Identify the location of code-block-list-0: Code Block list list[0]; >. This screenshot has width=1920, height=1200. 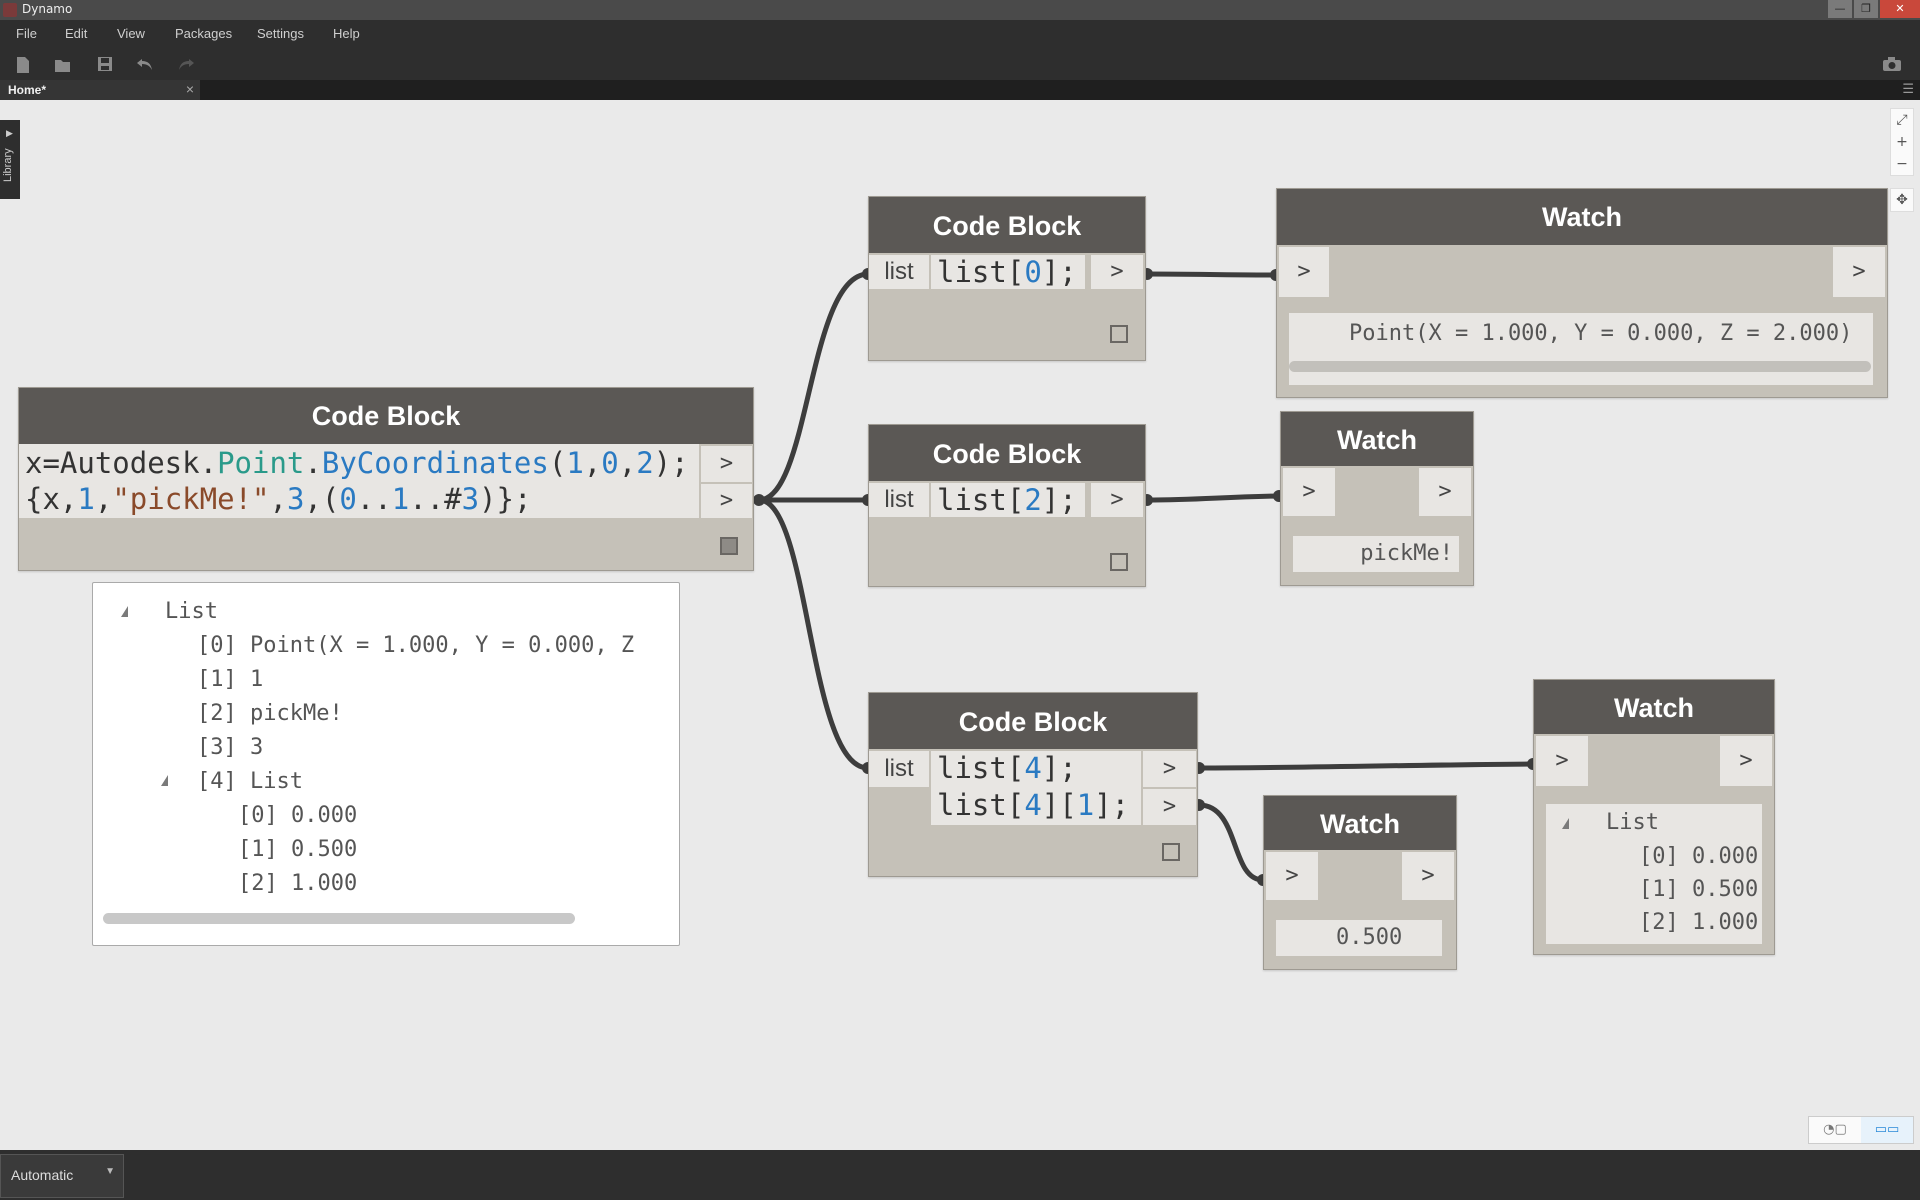
(1007, 278).